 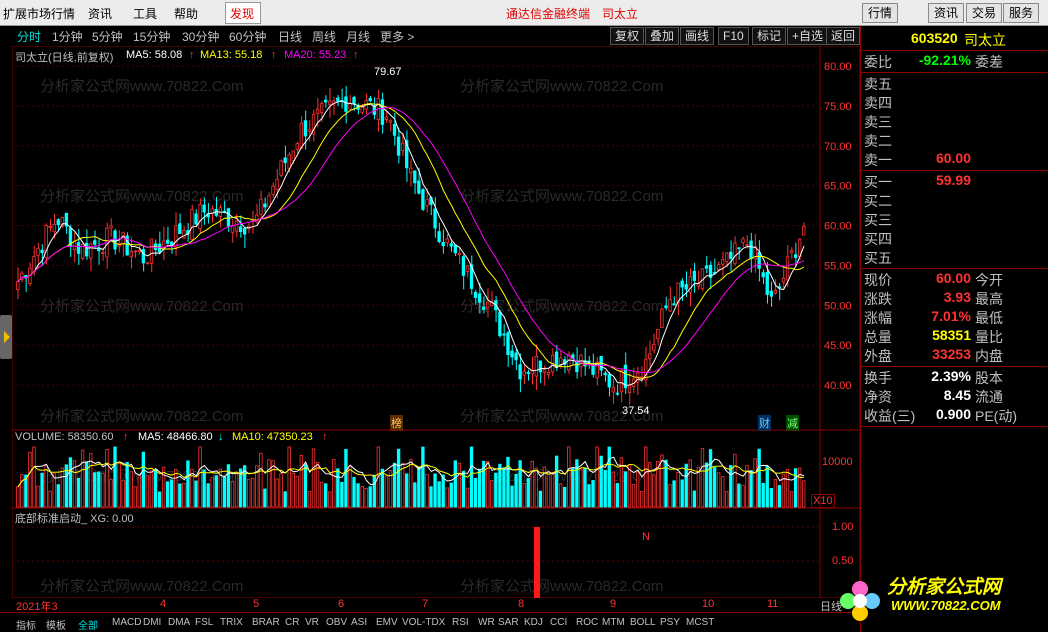 What do you see at coordinates (179, 622) in the screenshot?
I see `tab-dma: DMA` at bounding box center [179, 622].